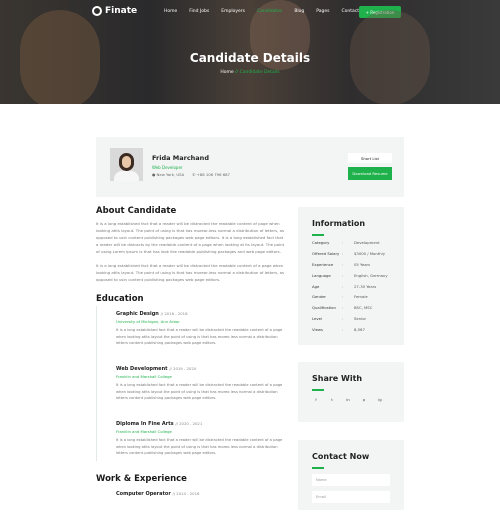 The image size is (500, 510). What do you see at coordinates (359, 330) in the screenshot?
I see `info-value: 8,567` at bounding box center [359, 330].